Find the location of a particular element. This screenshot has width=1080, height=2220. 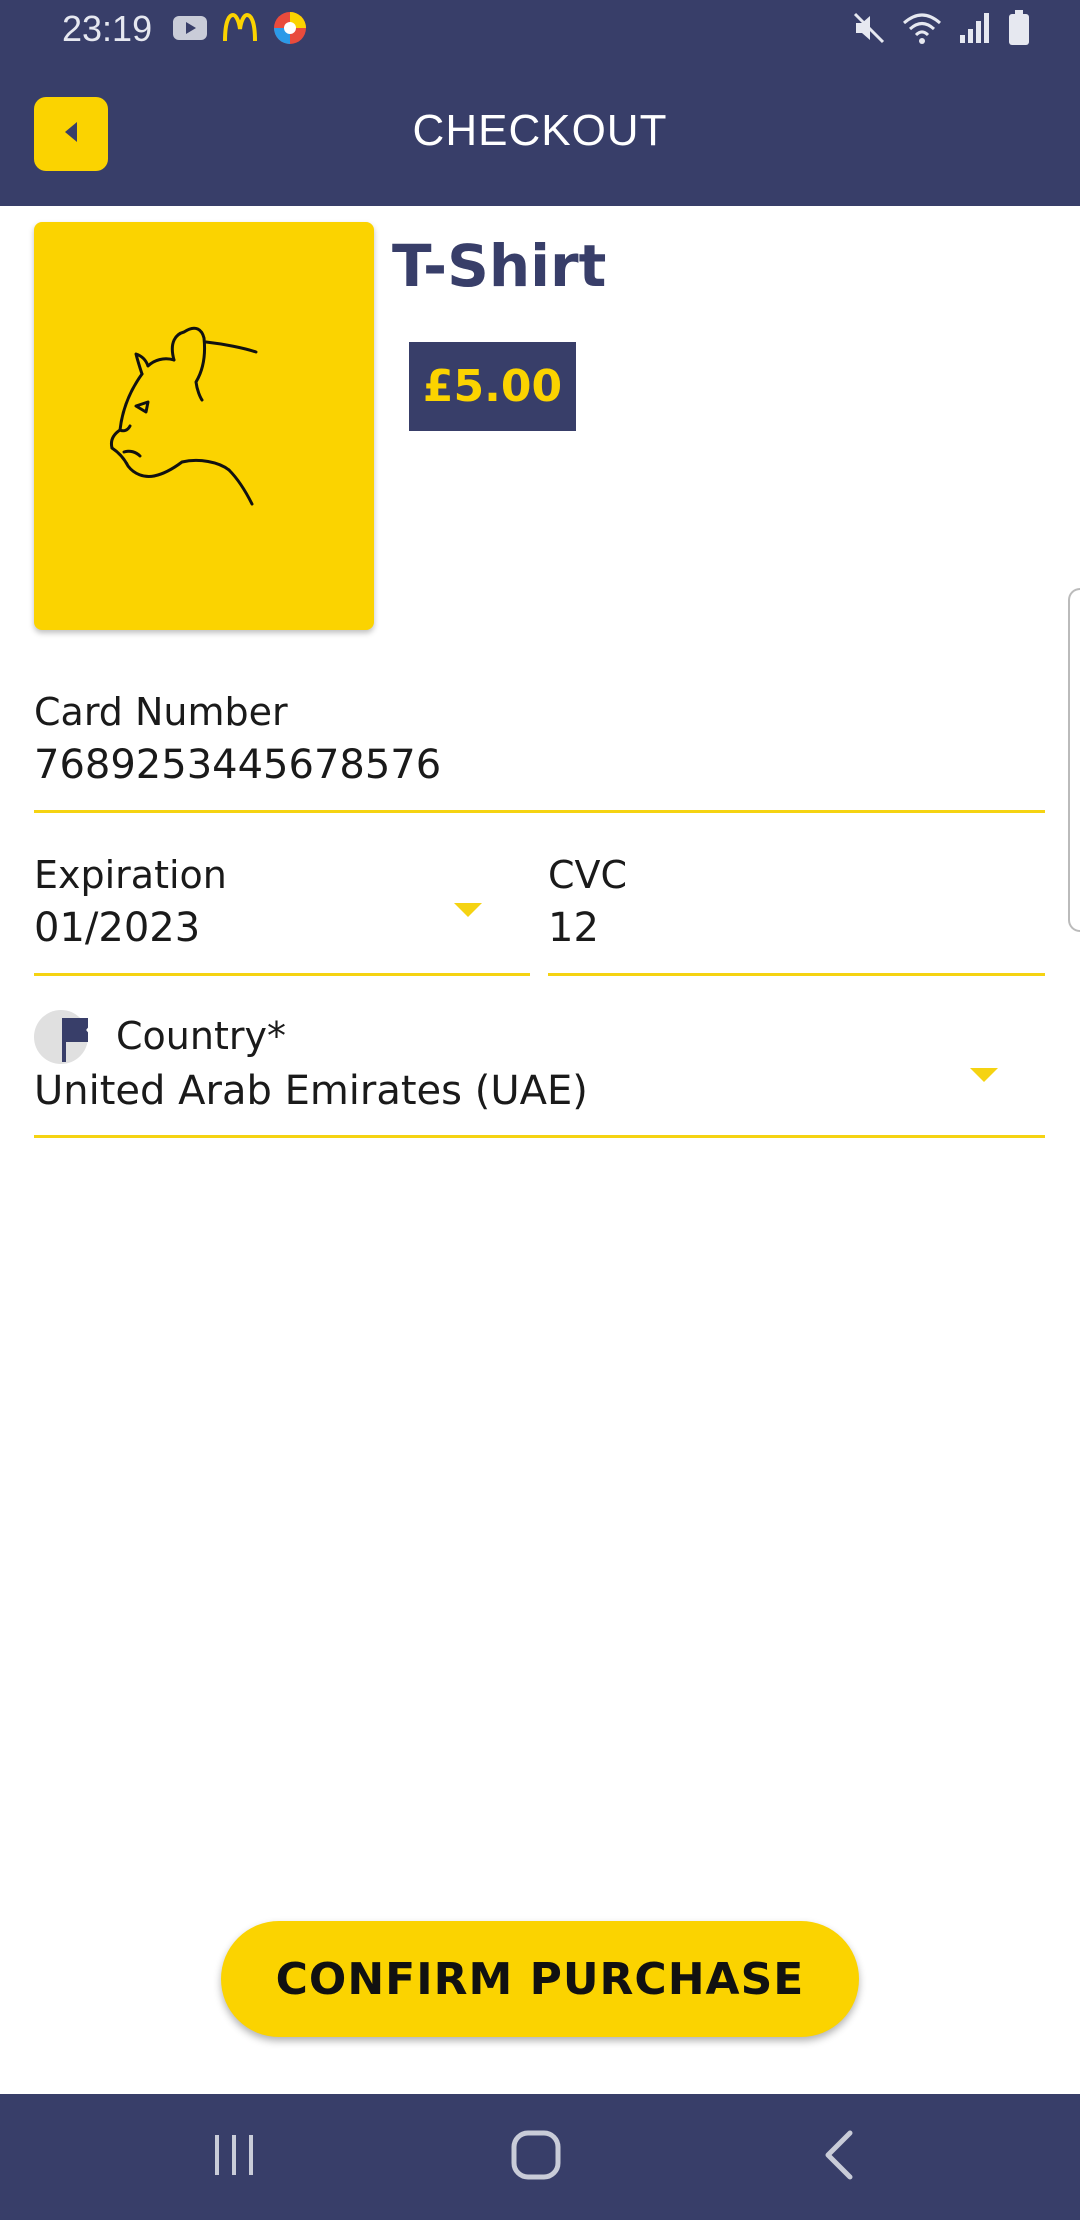

notification-icons is located at coordinates (240, 30).